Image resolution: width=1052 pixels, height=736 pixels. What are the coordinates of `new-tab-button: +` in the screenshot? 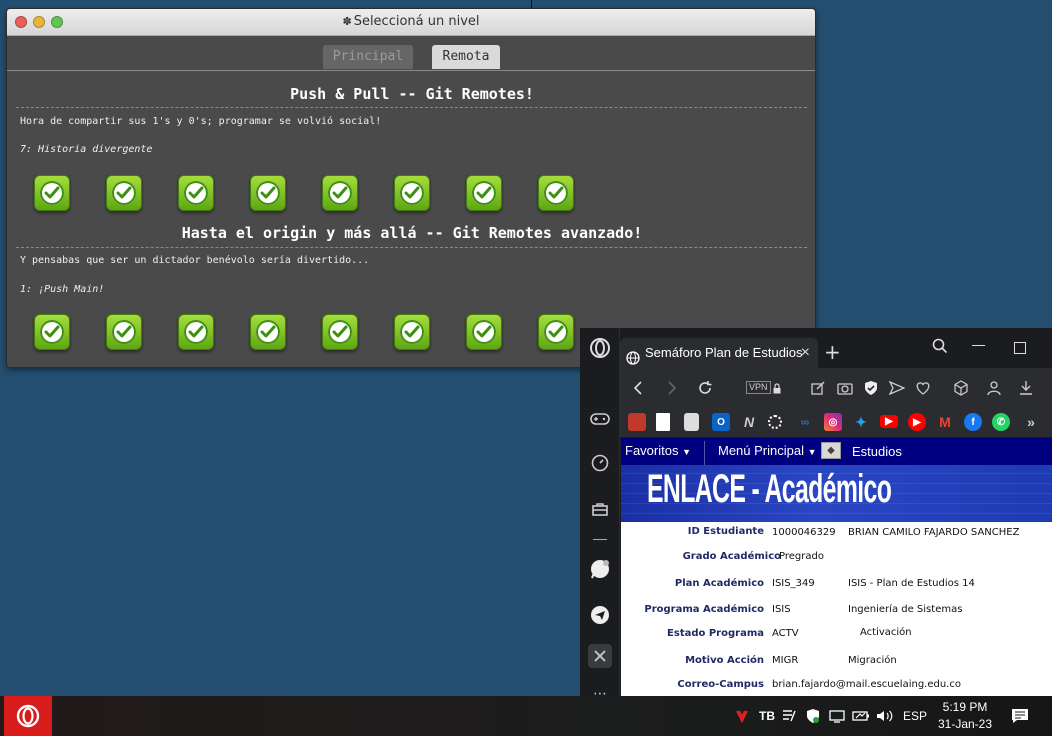 It's located at (832, 352).